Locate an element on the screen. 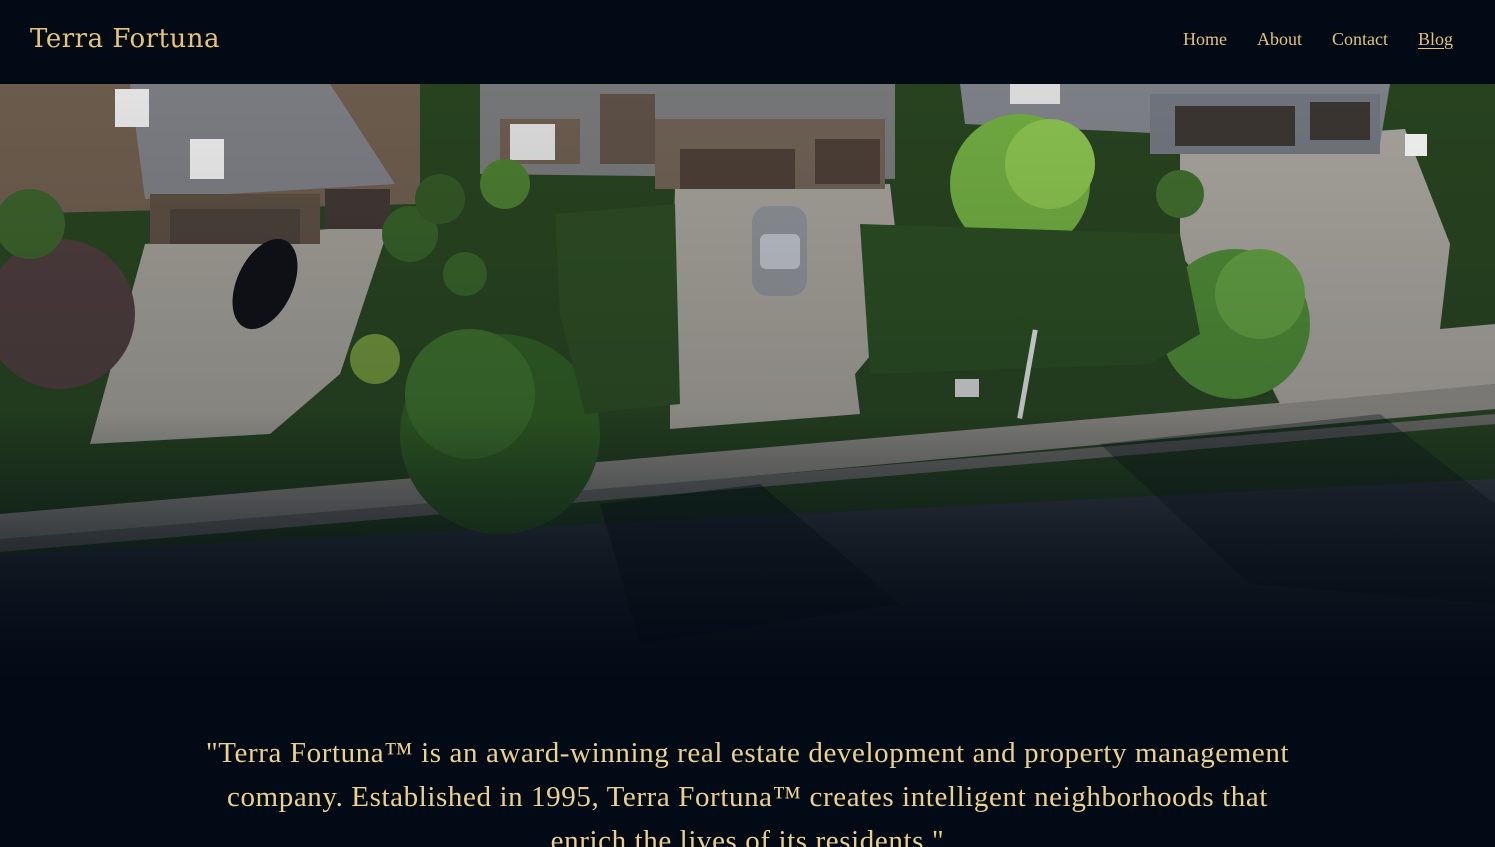 This screenshot has width=1495, height=847. site-header: Terra Fortuna Home About Contact Blog is located at coordinates (747, 42).